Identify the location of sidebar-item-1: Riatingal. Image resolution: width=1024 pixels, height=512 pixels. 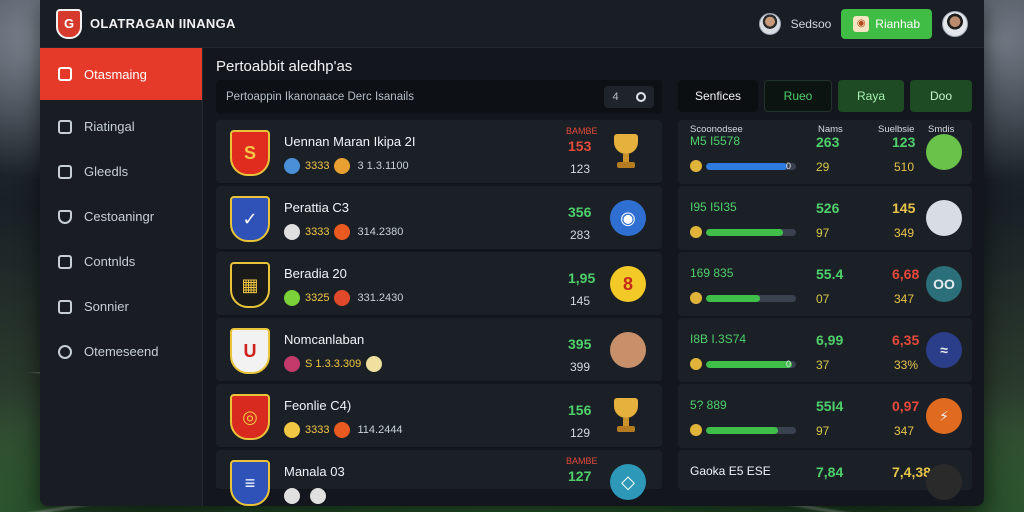
(121, 126).